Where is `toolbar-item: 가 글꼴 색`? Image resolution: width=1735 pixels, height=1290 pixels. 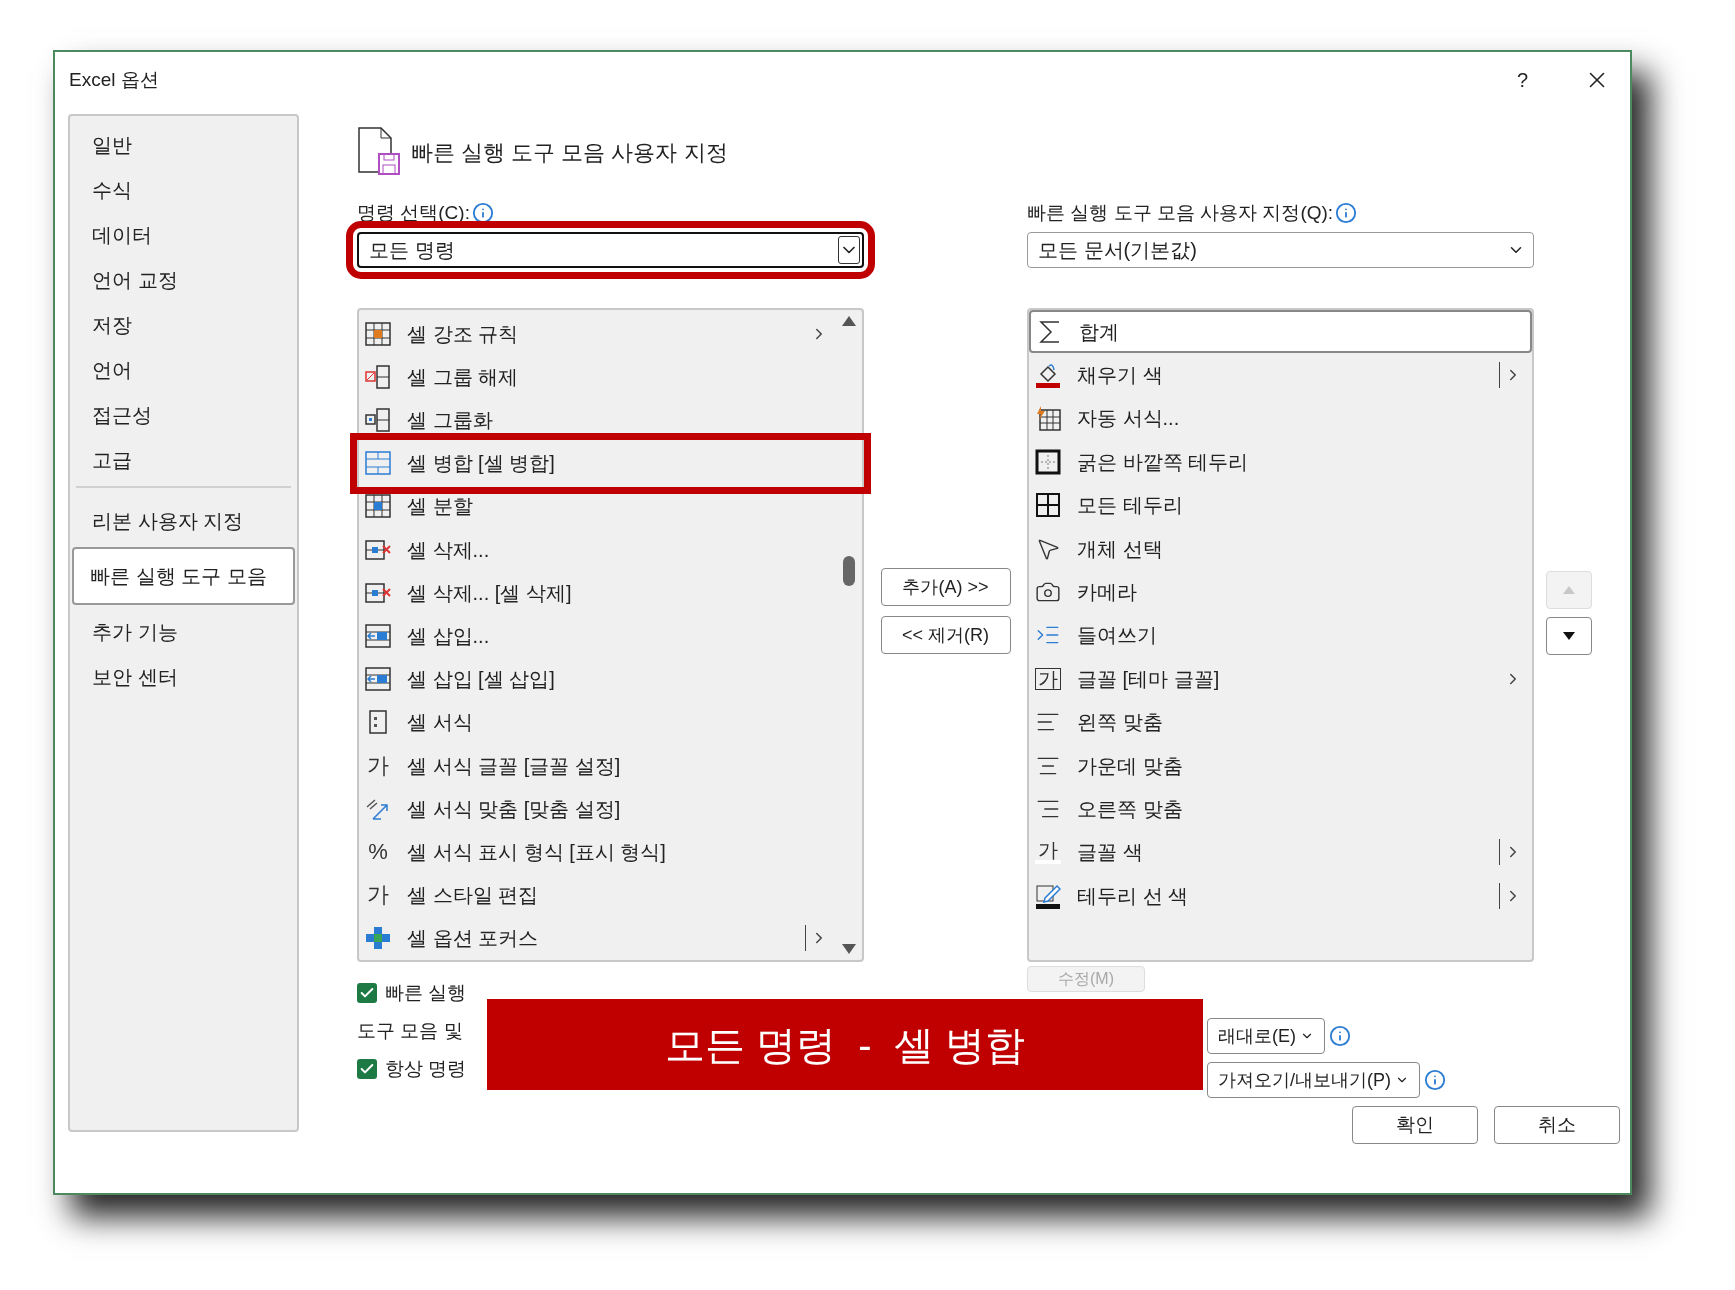 toolbar-item: 가 글꼴 색 is located at coordinates (1280, 852).